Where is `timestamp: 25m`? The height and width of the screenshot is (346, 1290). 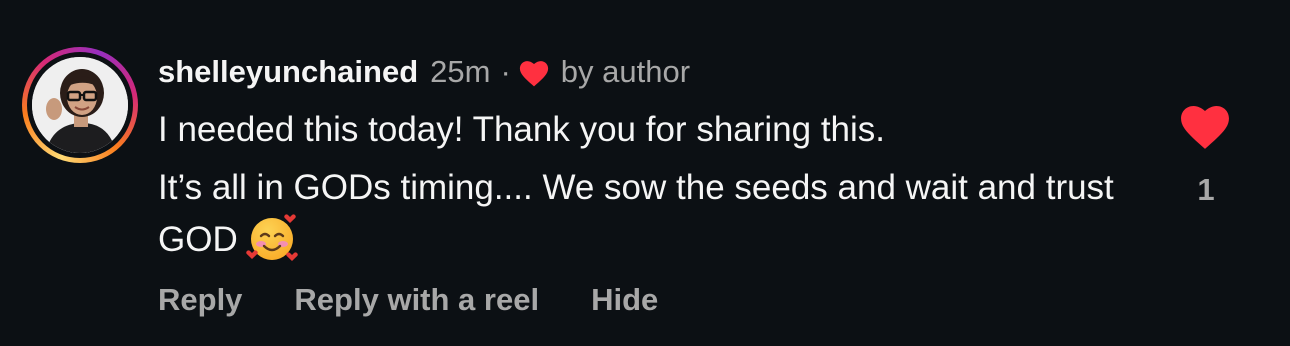
timestamp: 25m is located at coordinates (460, 71).